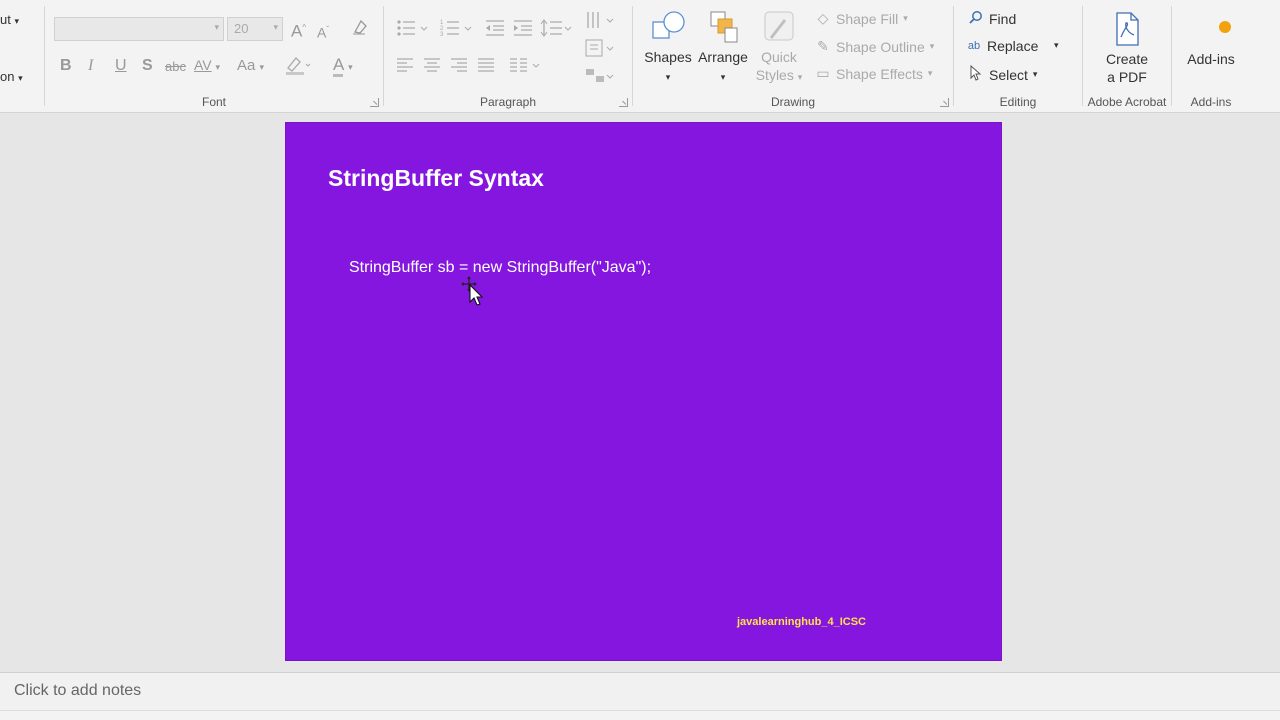  Describe the element at coordinates (207, 66) in the screenshot. I see `character-spacing-icon: AV ▾` at that location.